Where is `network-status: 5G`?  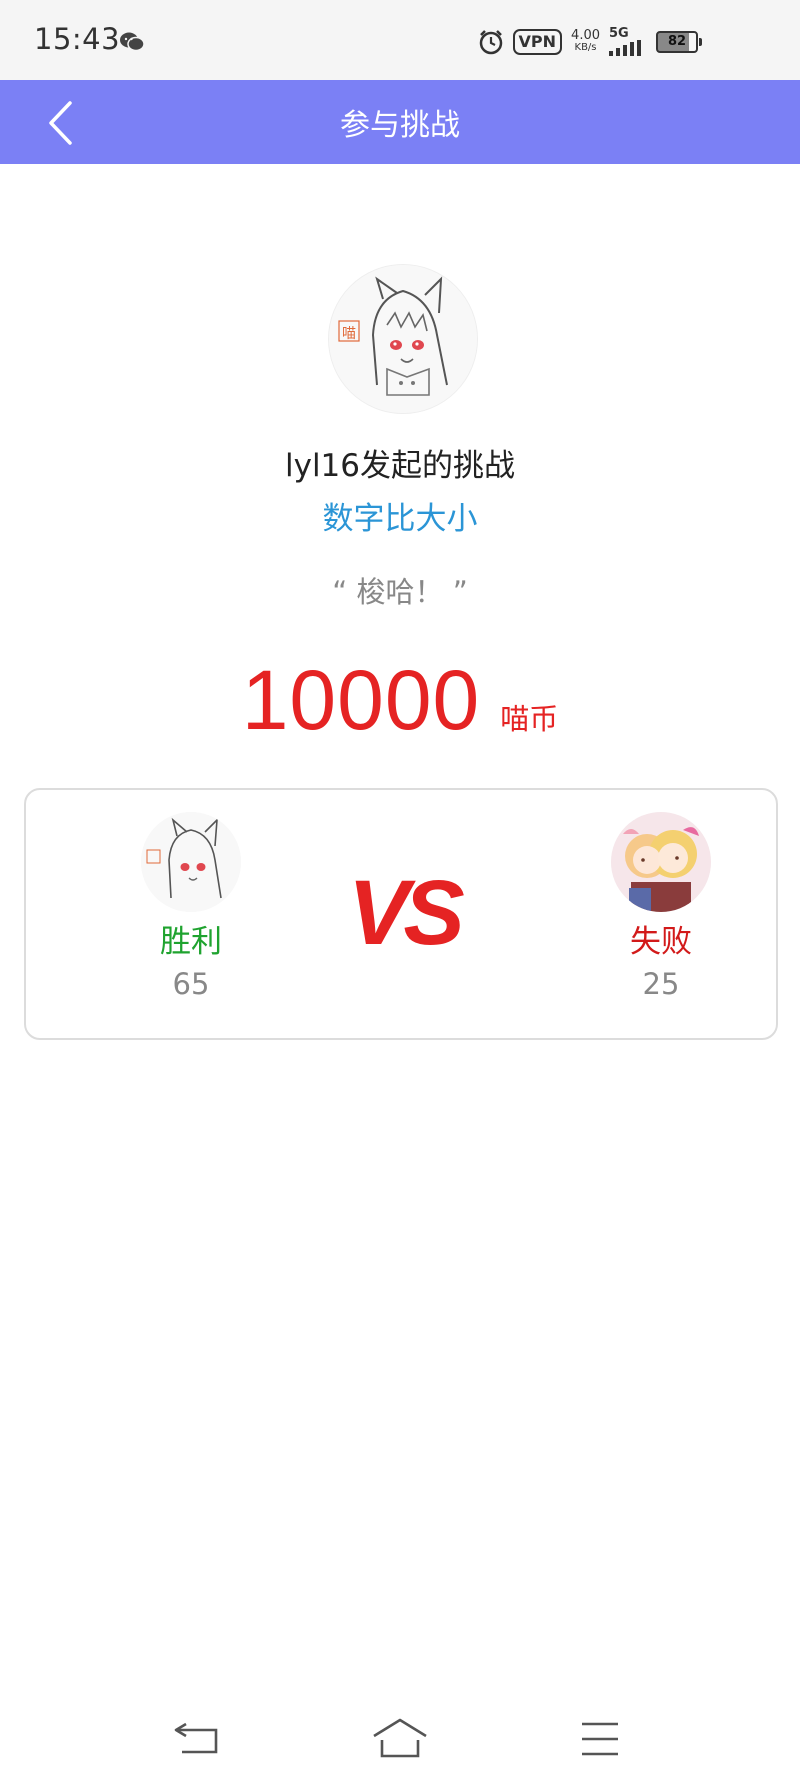
network-status: 5G is located at coordinates (628, 41).